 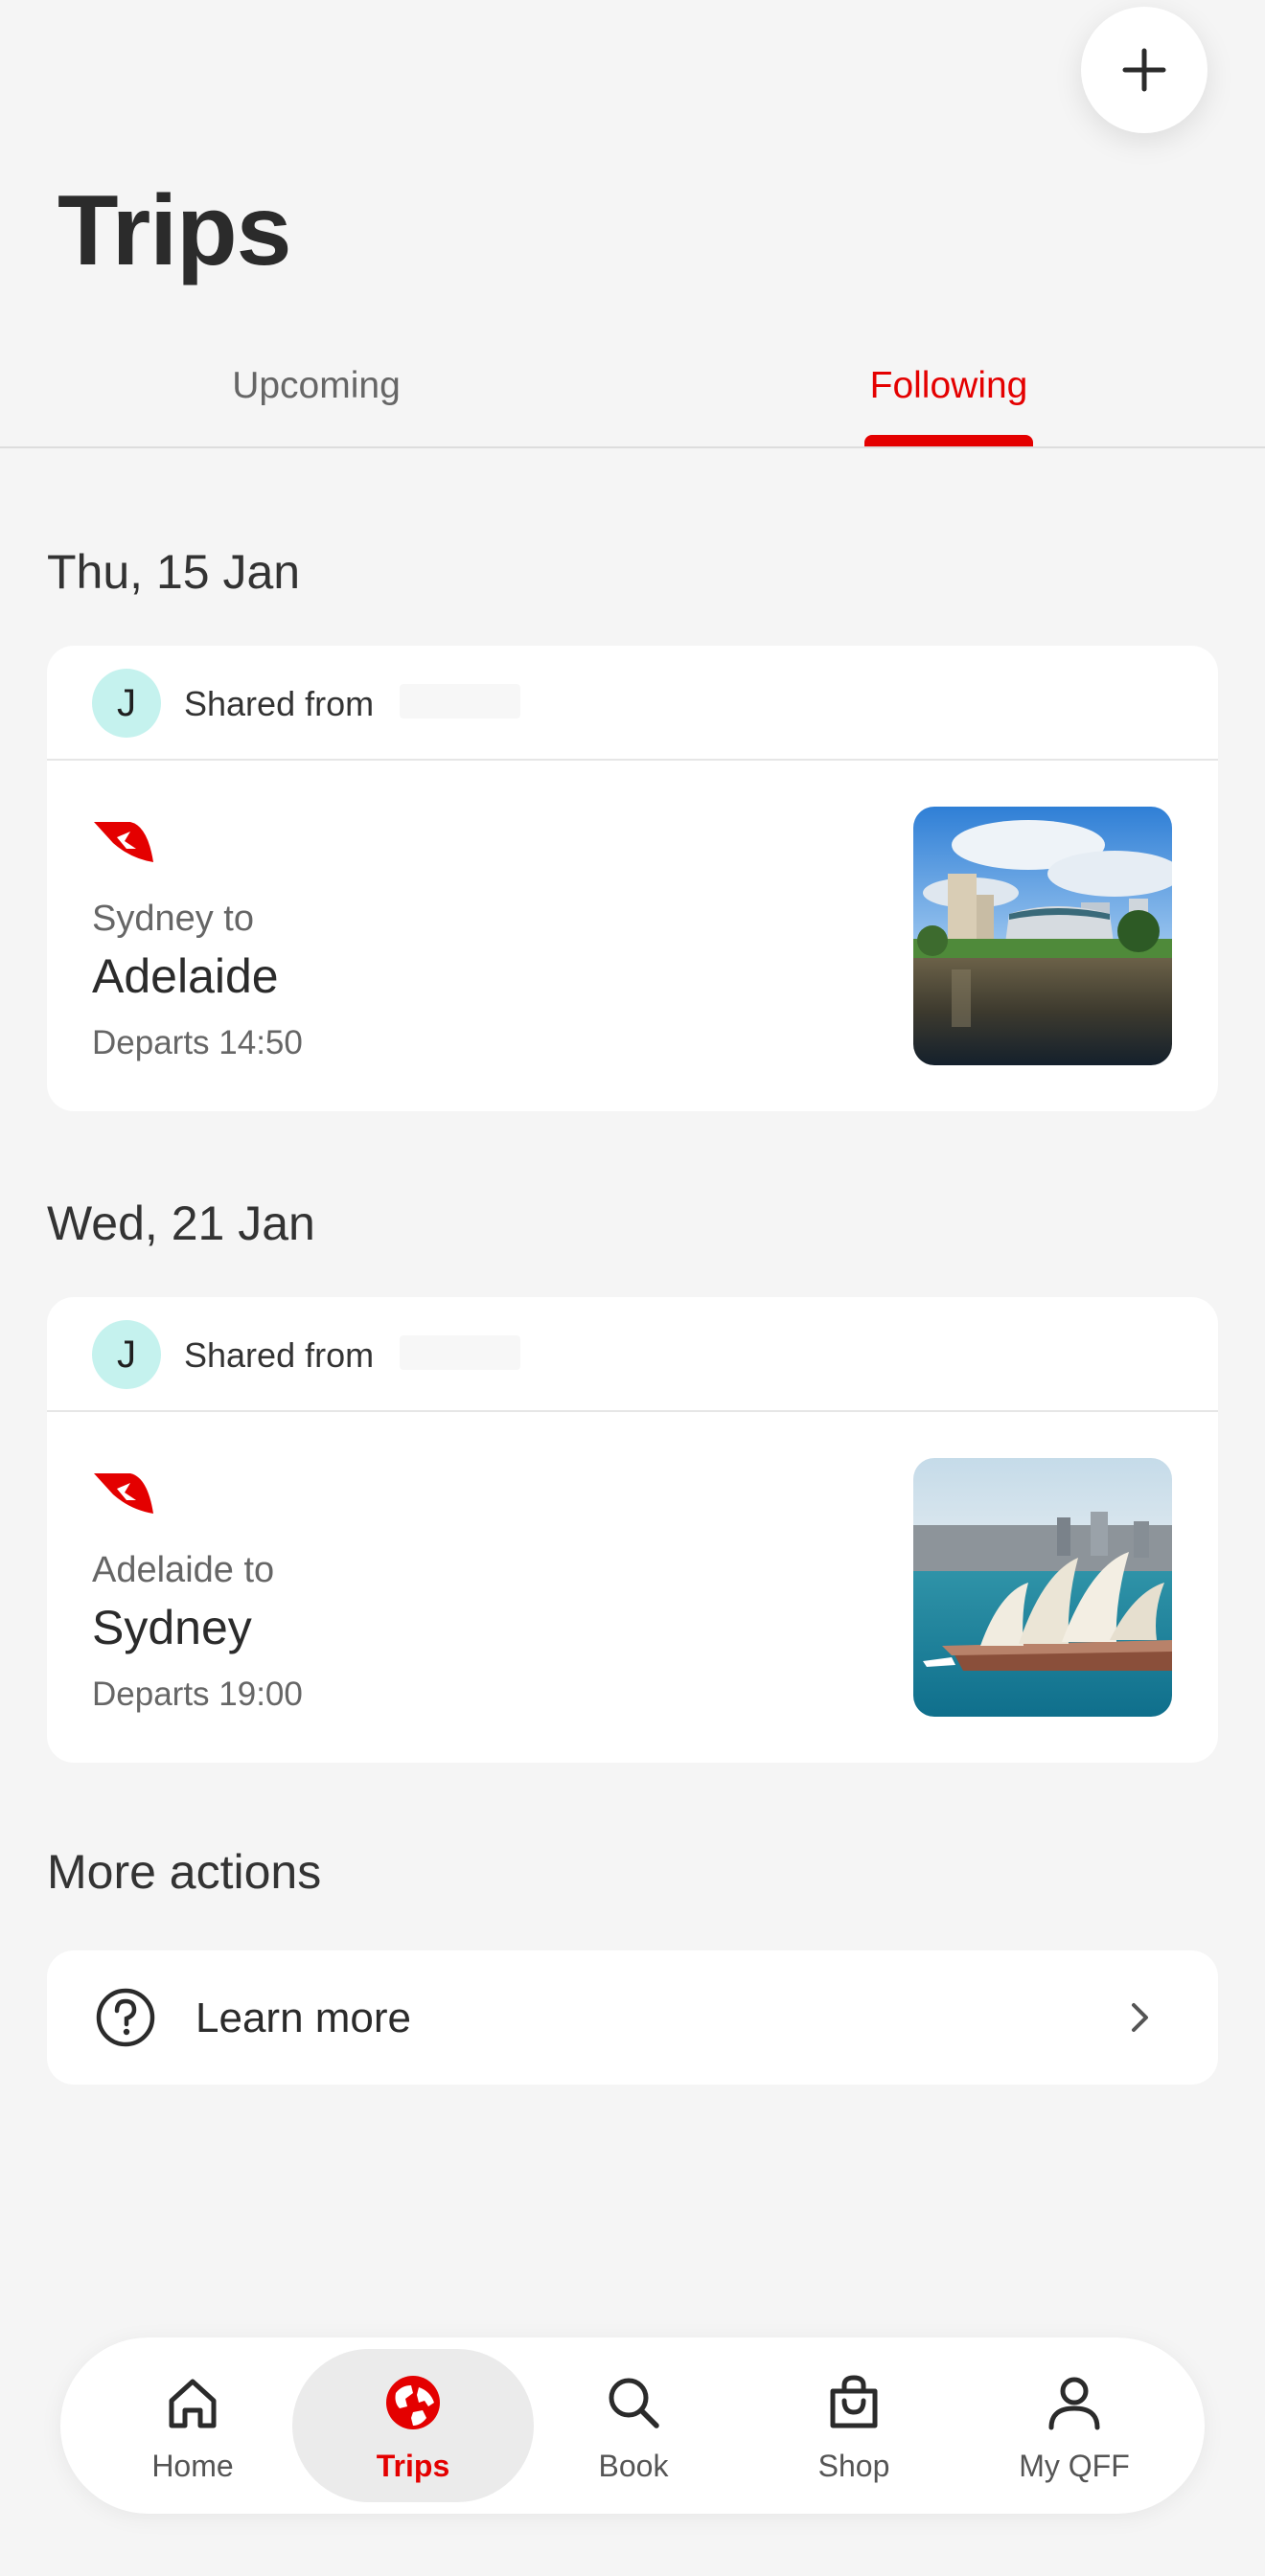 I want to click on trip-details: Adelaide to Sydney Departs 19:00, so click(x=632, y=1587).